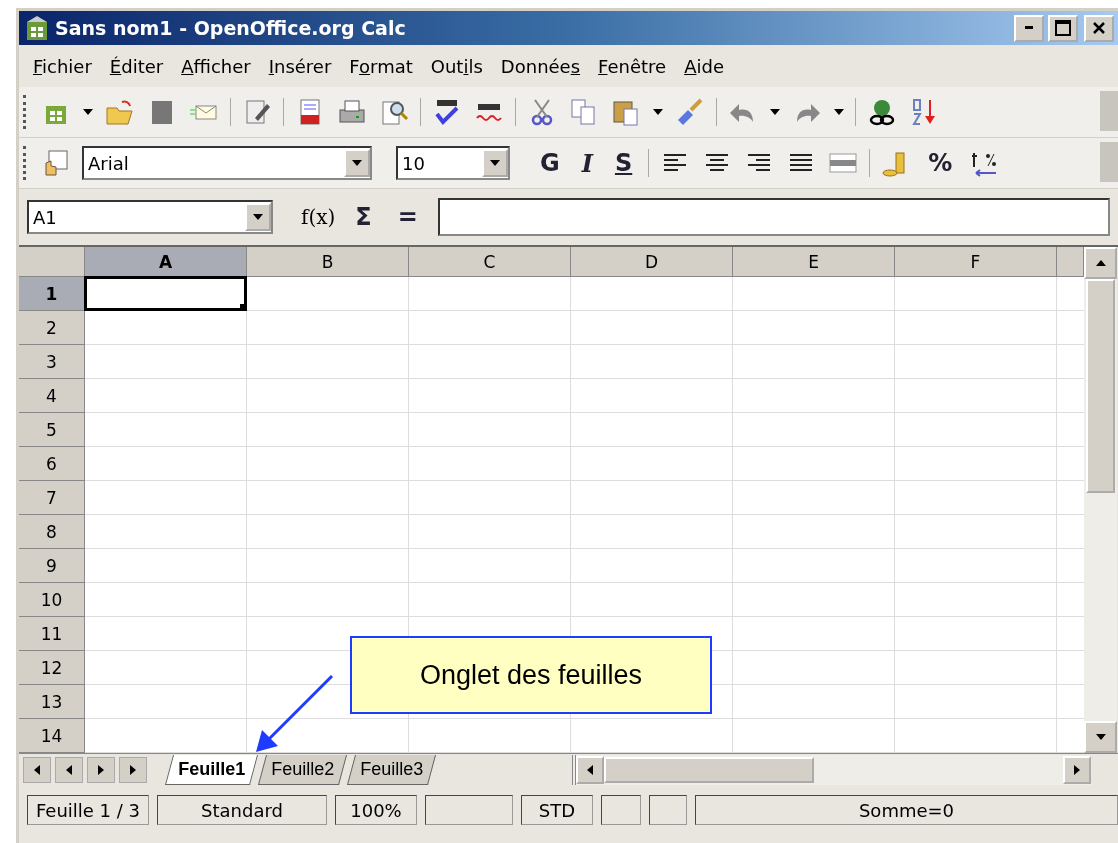 The image size is (1118, 843). What do you see at coordinates (52, 634) in the screenshot?
I see `row-header: 11` at bounding box center [52, 634].